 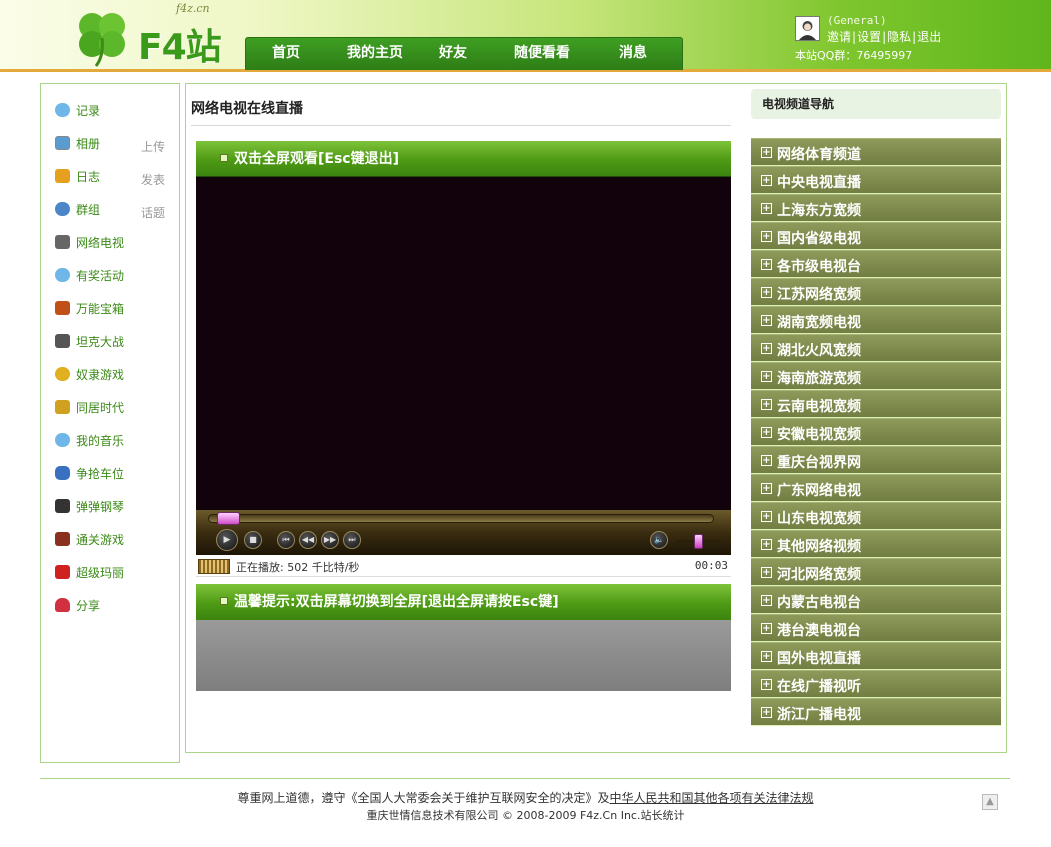 I want to click on chat-bubble-icon, so click(x=62, y=275).